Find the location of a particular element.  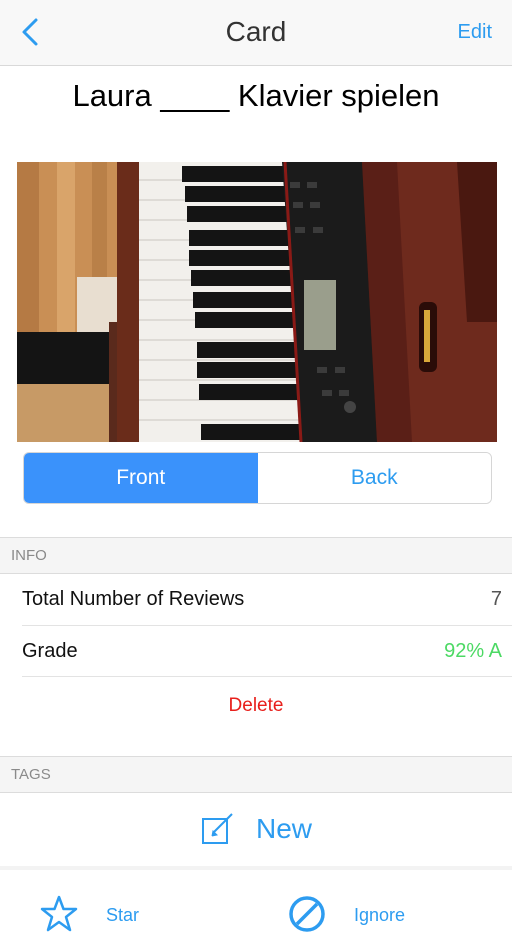

grade-row: Grade 92% A is located at coordinates (267, 651).